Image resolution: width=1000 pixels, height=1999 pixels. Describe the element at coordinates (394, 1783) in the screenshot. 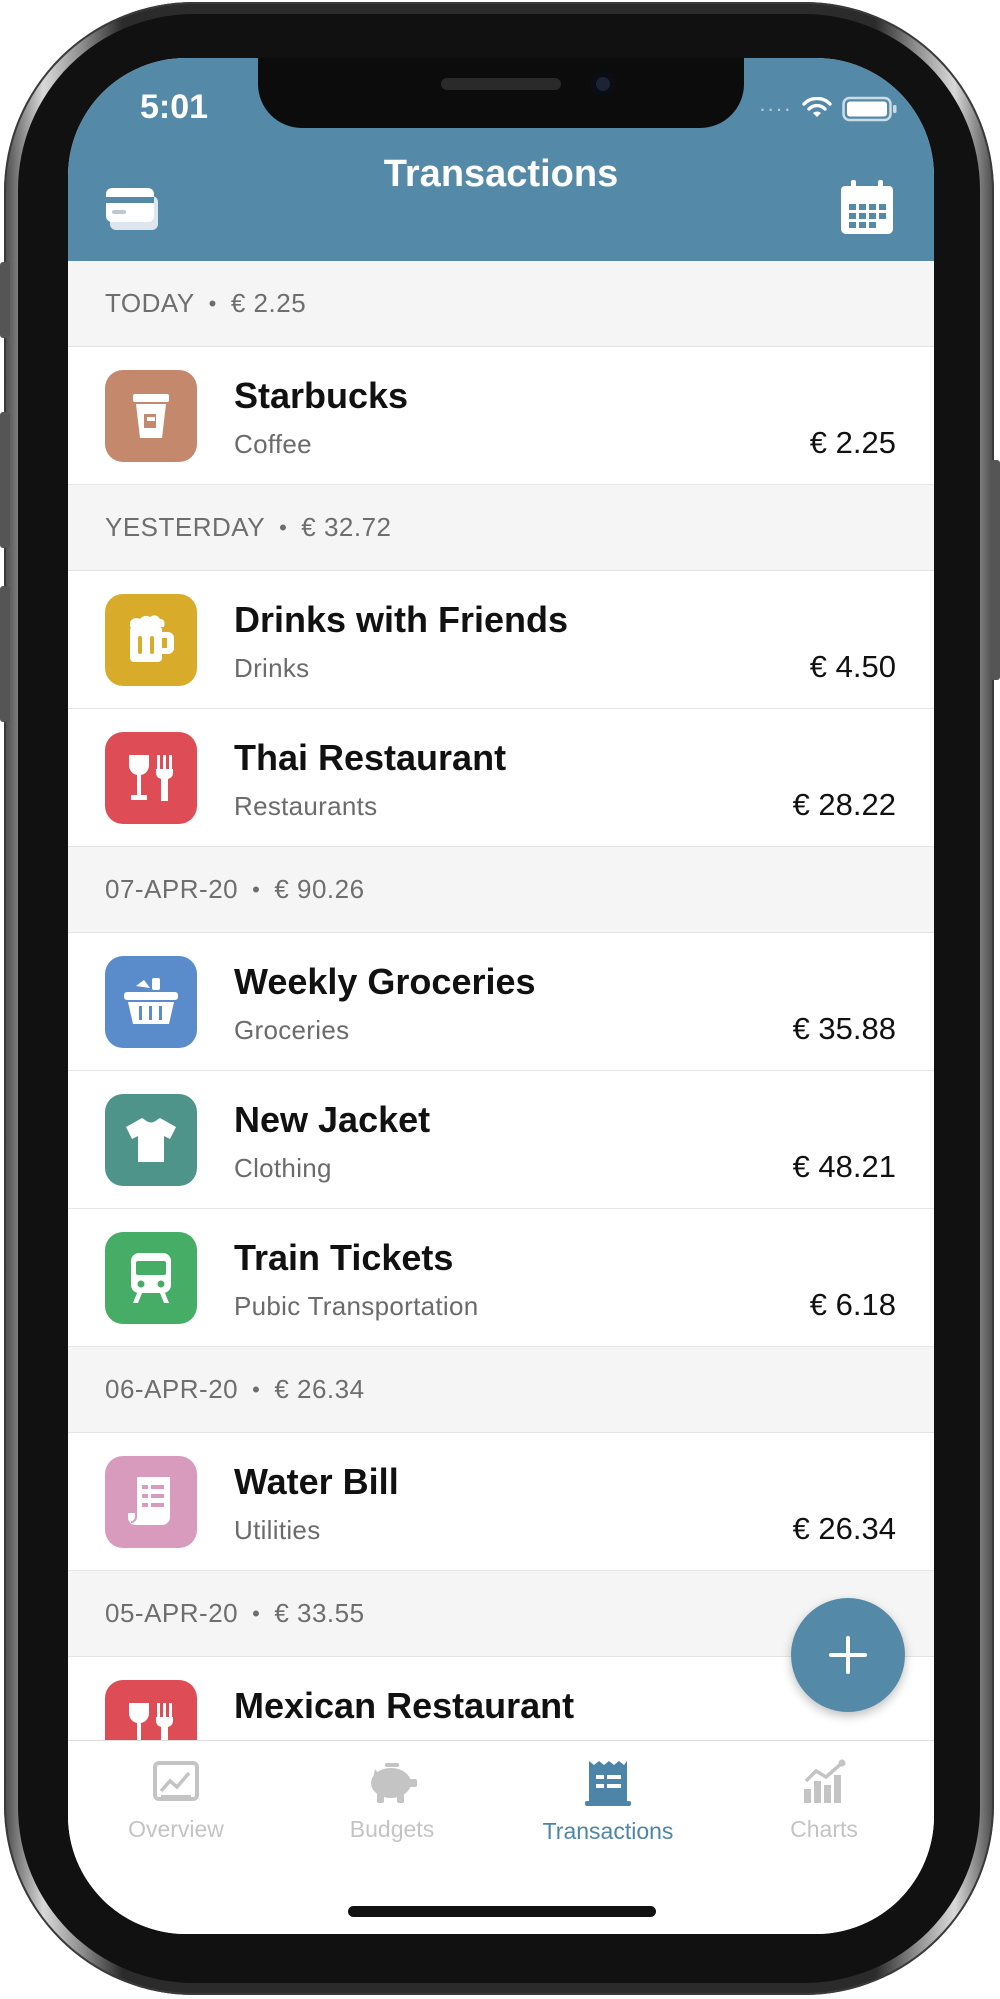

I see `piggy-bank-icon` at that location.